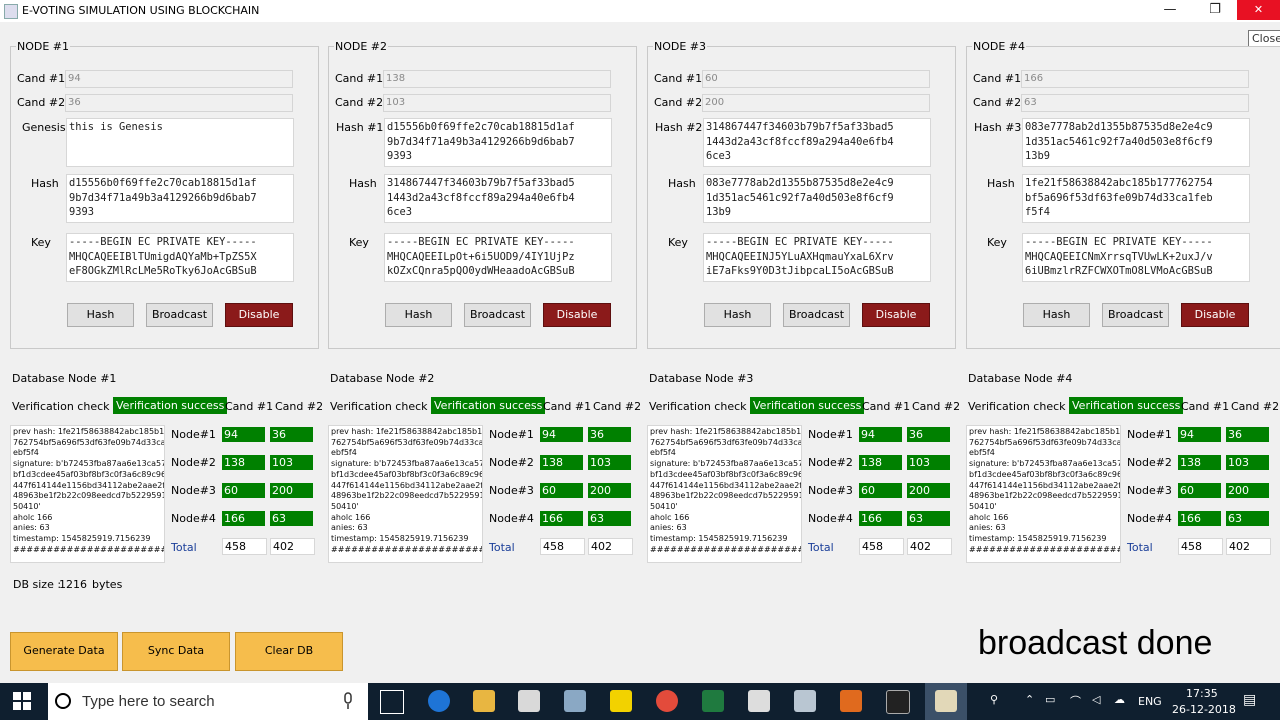  Describe the element at coordinates (1096, 699) in the screenshot. I see `volume-icon: ◁` at that location.